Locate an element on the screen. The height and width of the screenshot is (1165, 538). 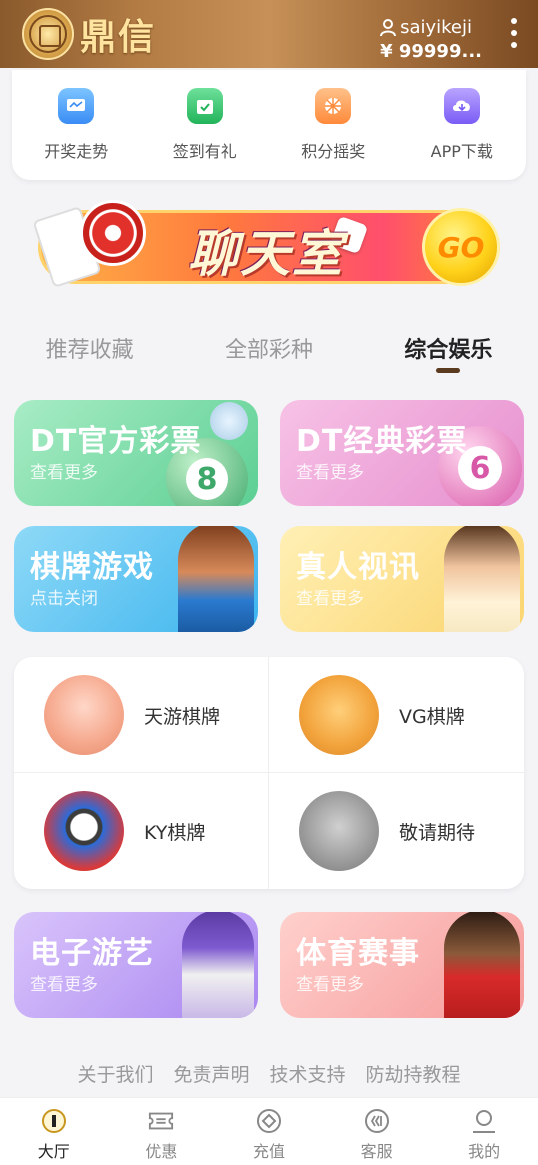
profile-icon is located at coordinates (484, 1121).